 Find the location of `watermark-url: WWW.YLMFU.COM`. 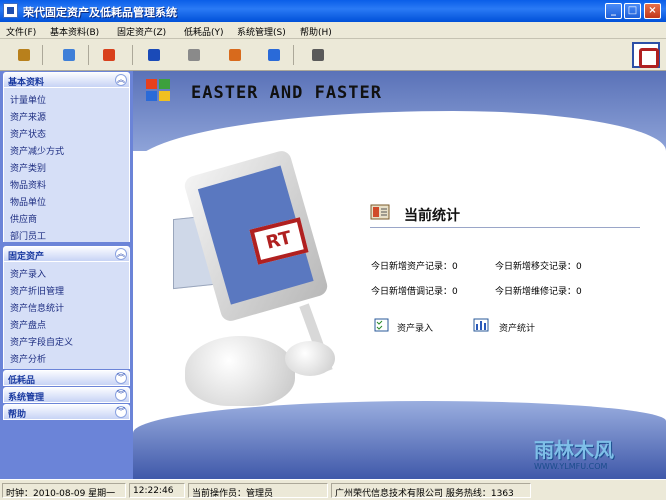

watermark-url: WWW.YLMFU.COM is located at coordinates (571, 466).